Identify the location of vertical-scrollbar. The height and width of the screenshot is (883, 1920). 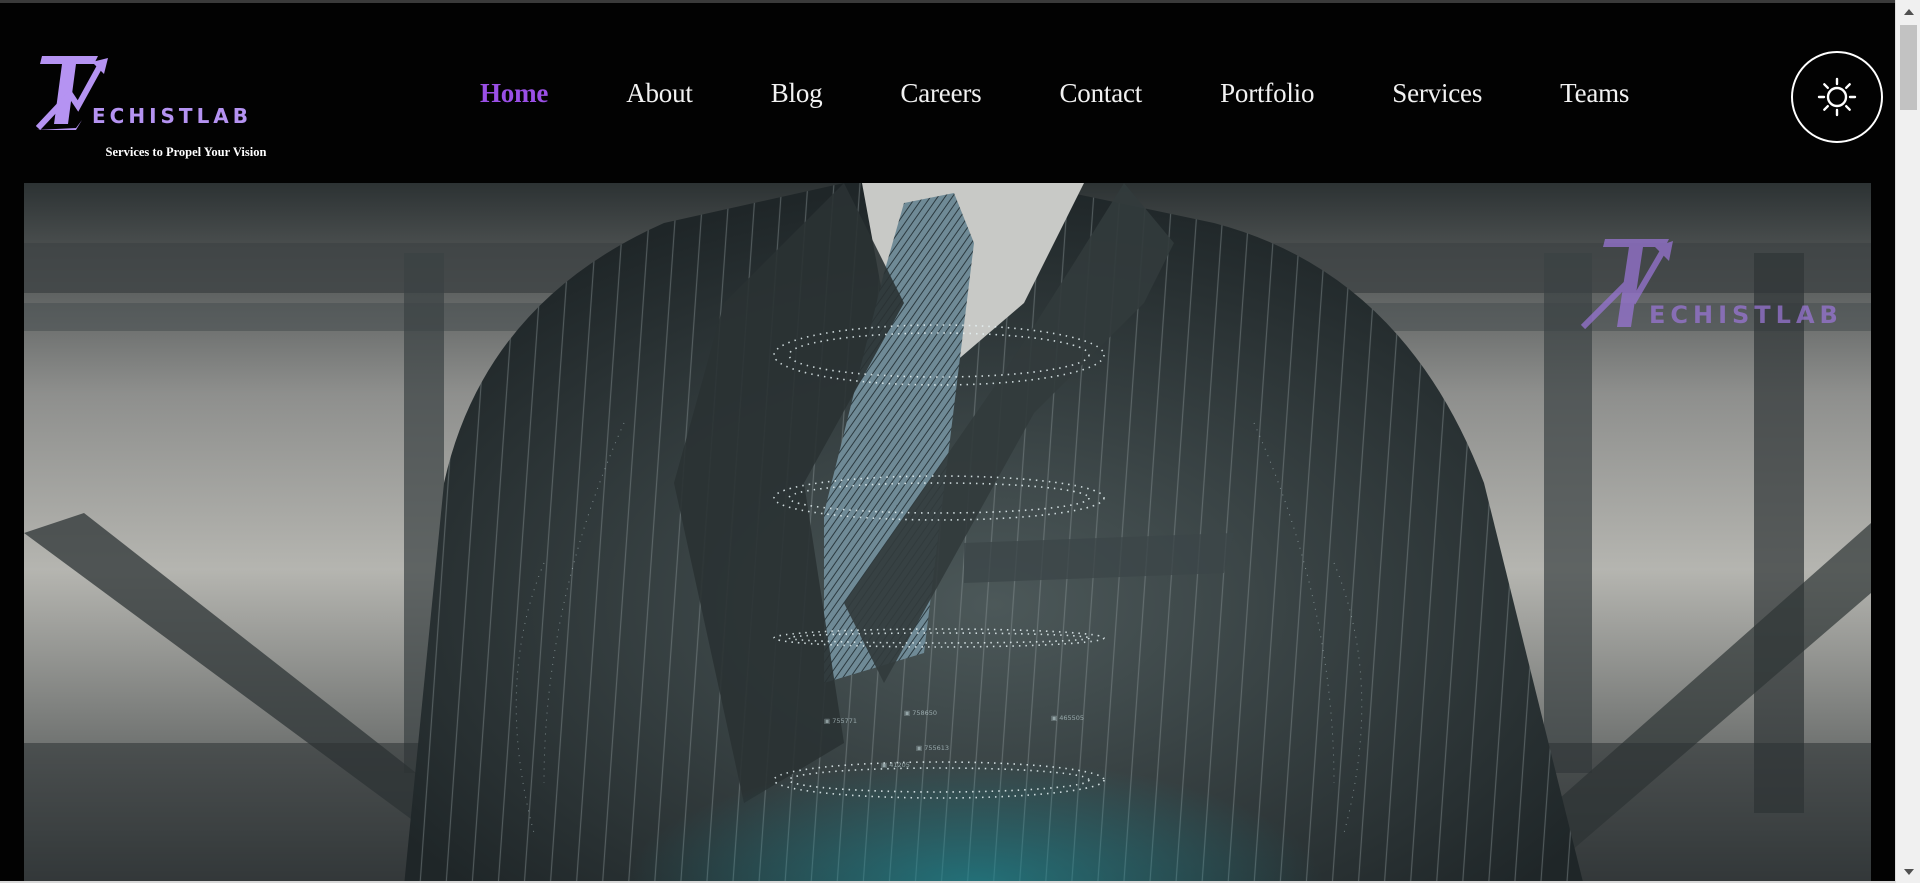
(1907, 441).